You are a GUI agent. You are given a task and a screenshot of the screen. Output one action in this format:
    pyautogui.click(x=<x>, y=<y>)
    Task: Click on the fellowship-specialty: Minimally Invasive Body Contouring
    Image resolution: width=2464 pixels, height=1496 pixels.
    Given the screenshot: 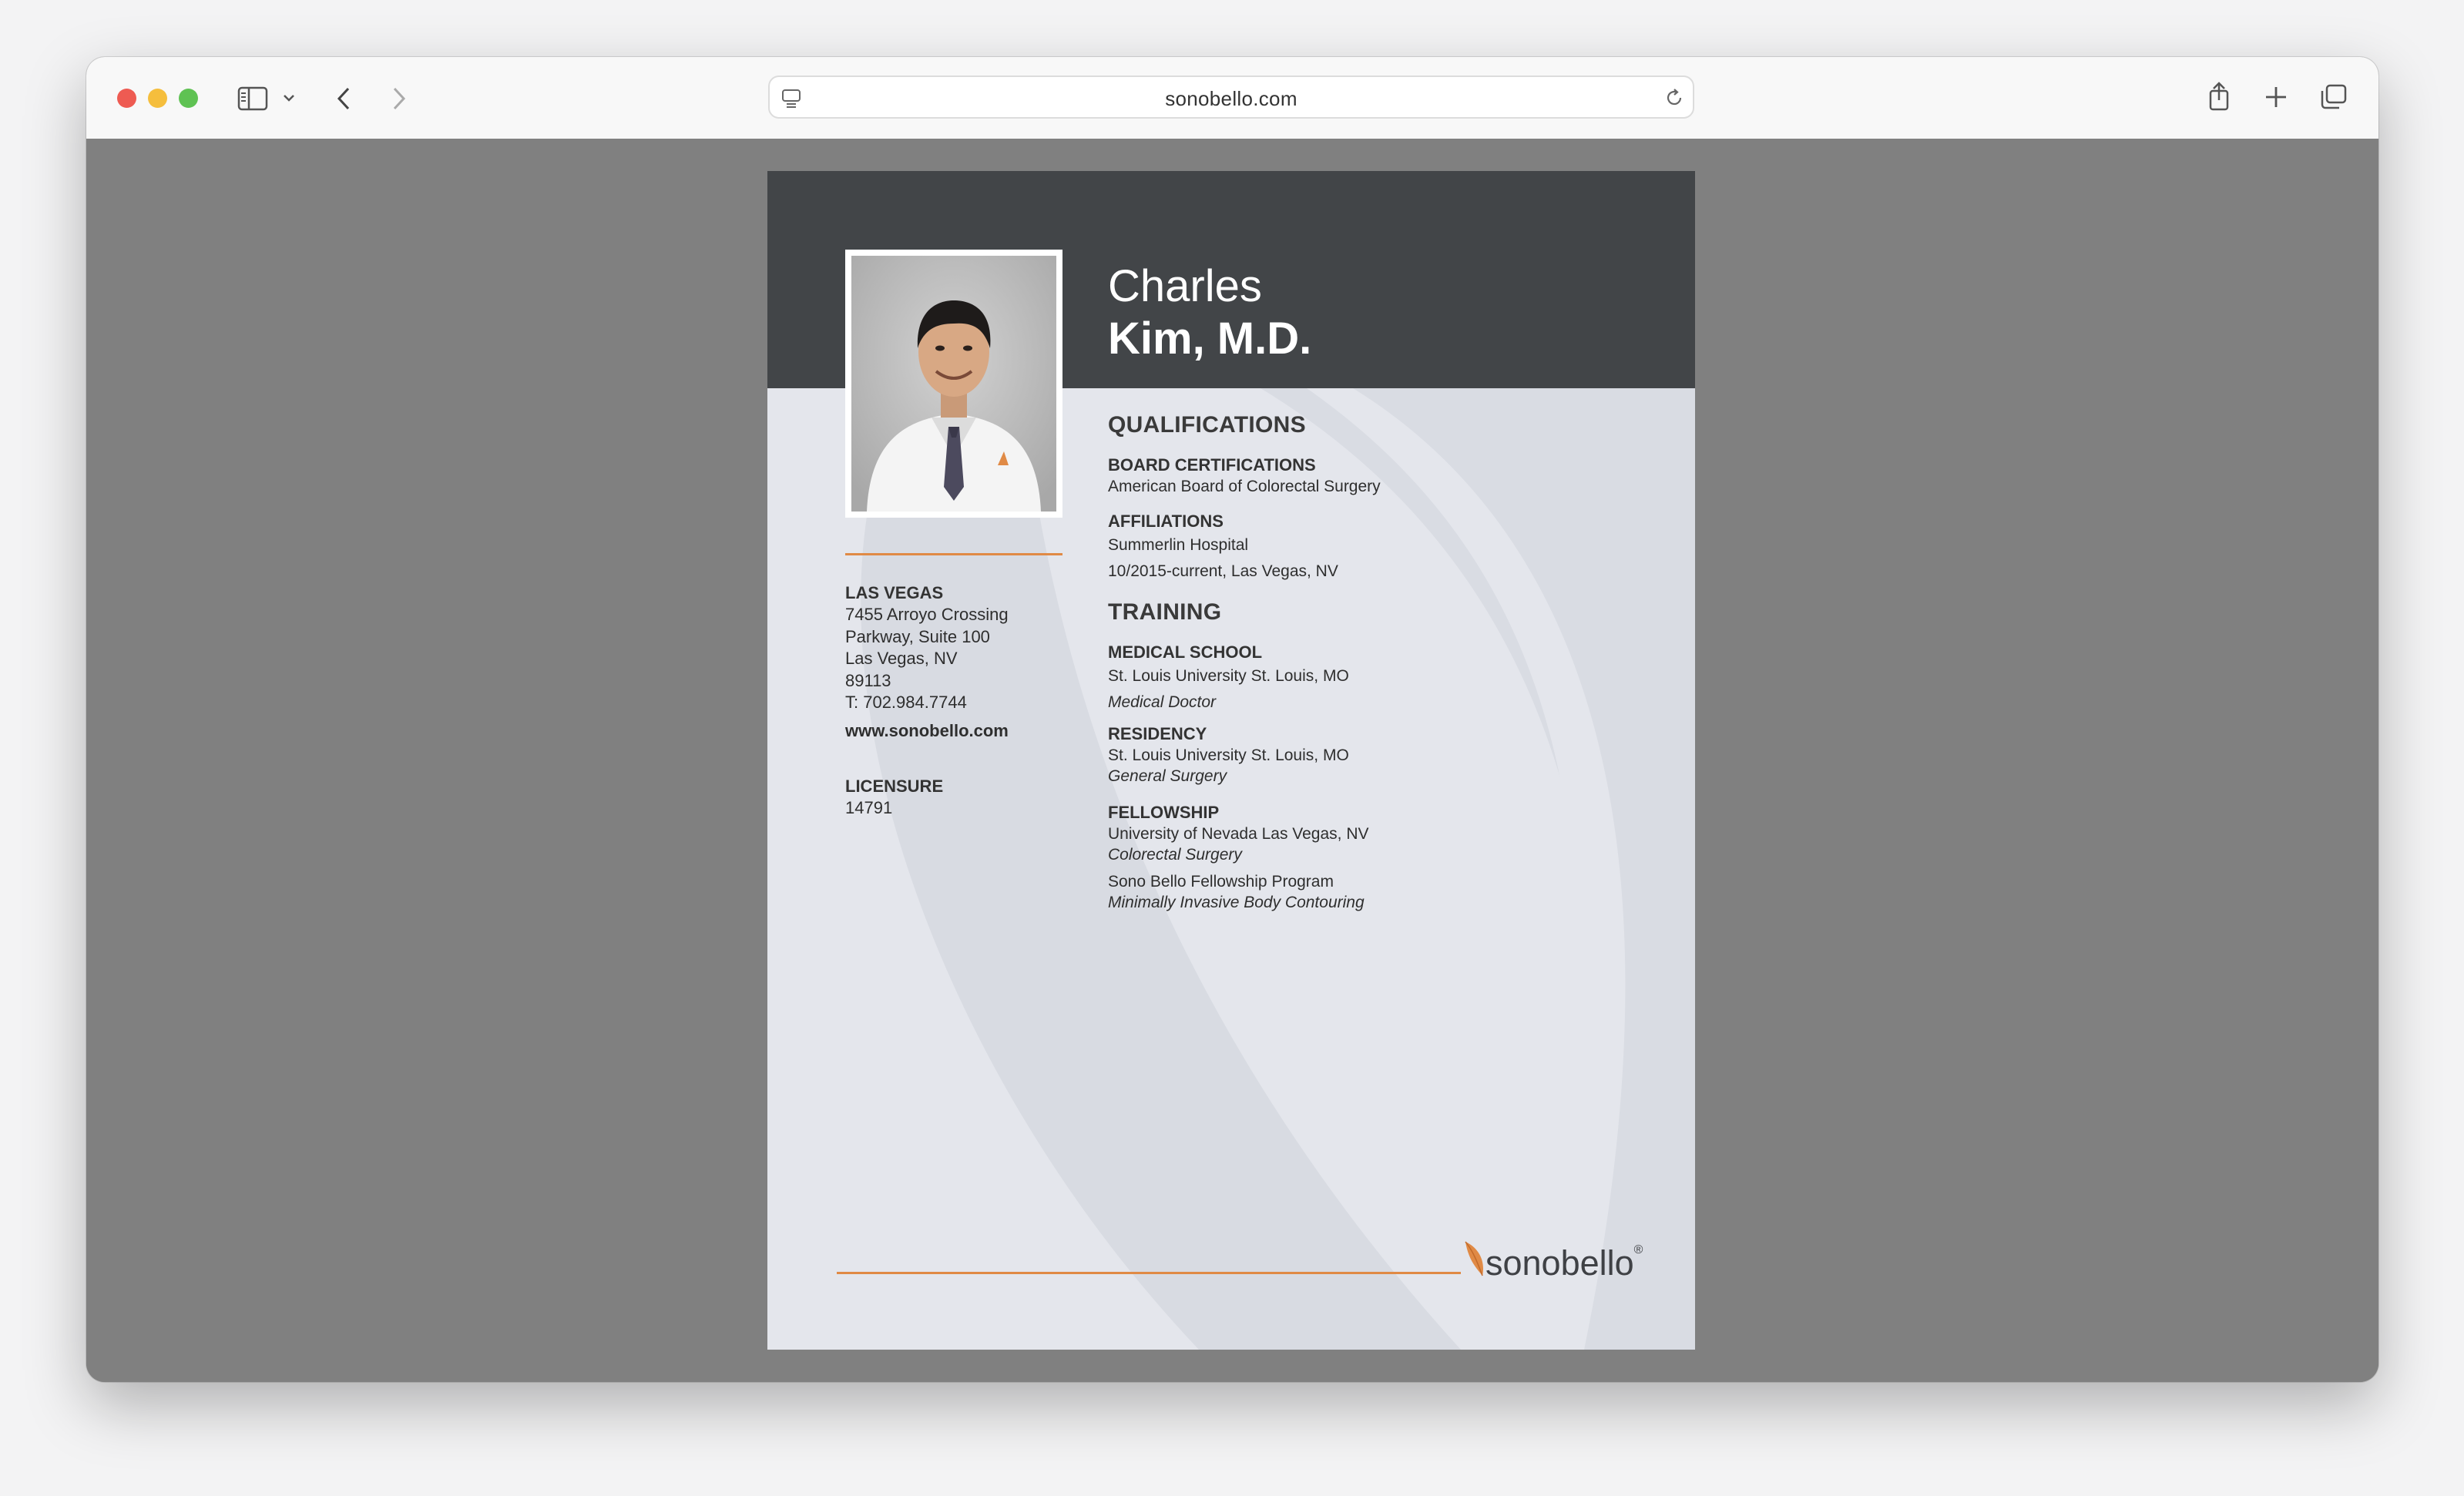 What is the action you would take?
    pyautogui.click(x=1237, y=902)
    